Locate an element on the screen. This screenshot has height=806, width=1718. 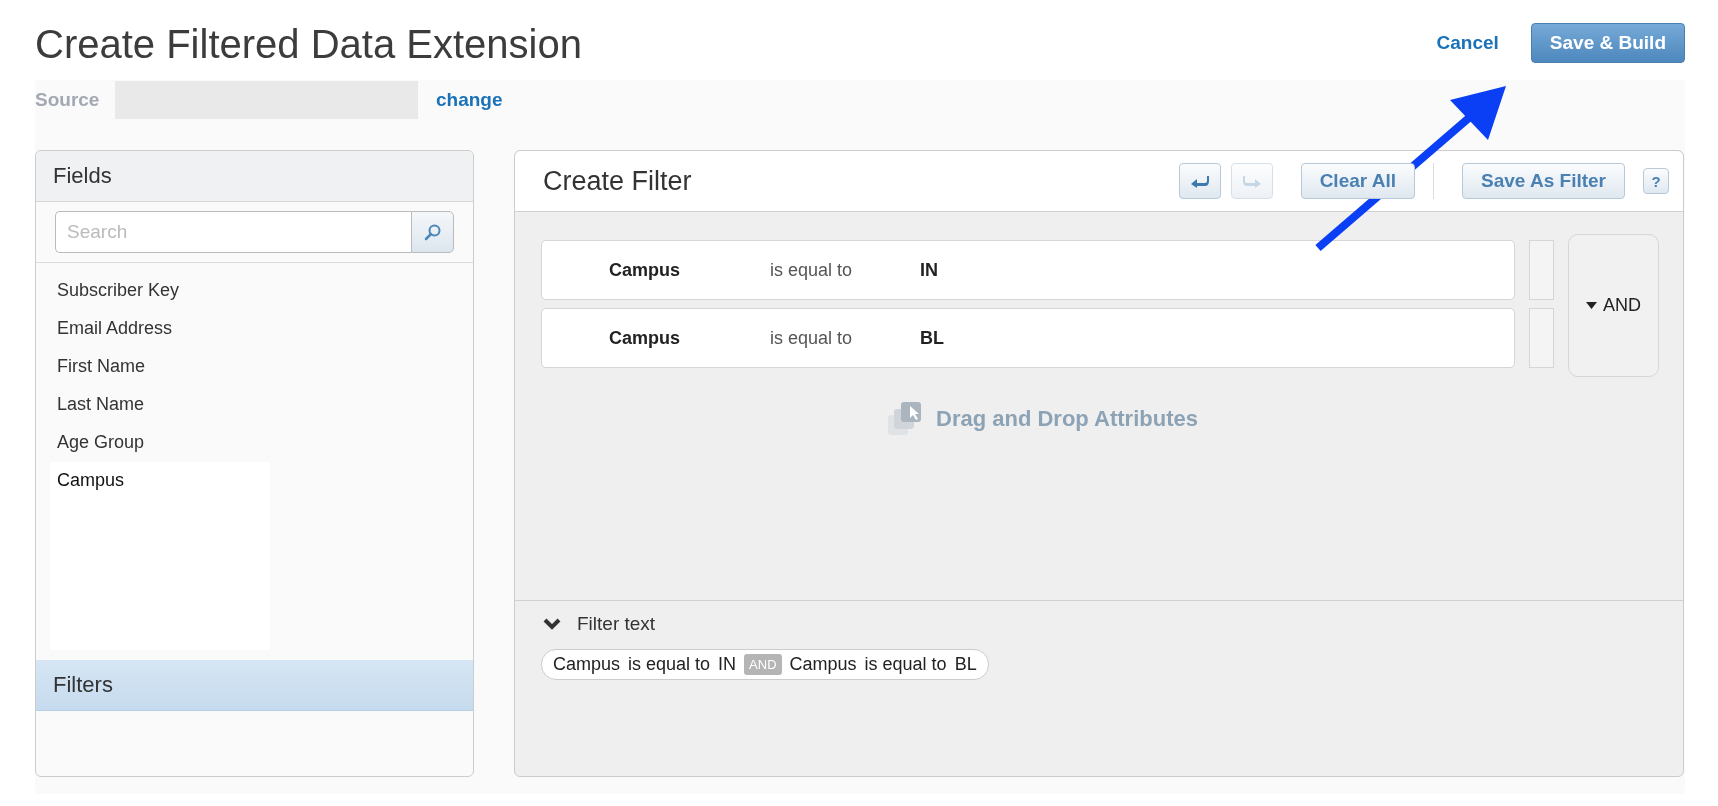
caret-icon is located at coordinates (1591, 305).